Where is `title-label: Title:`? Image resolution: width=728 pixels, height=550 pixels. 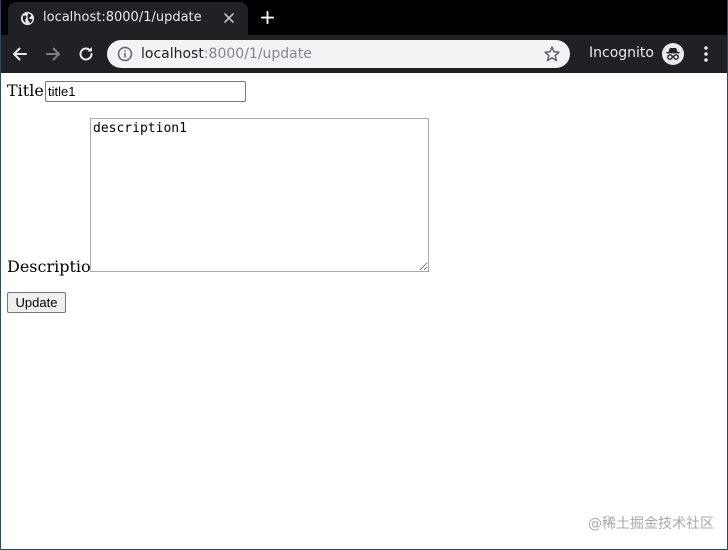
title-label: Title: is located at coordinates (28, 90).